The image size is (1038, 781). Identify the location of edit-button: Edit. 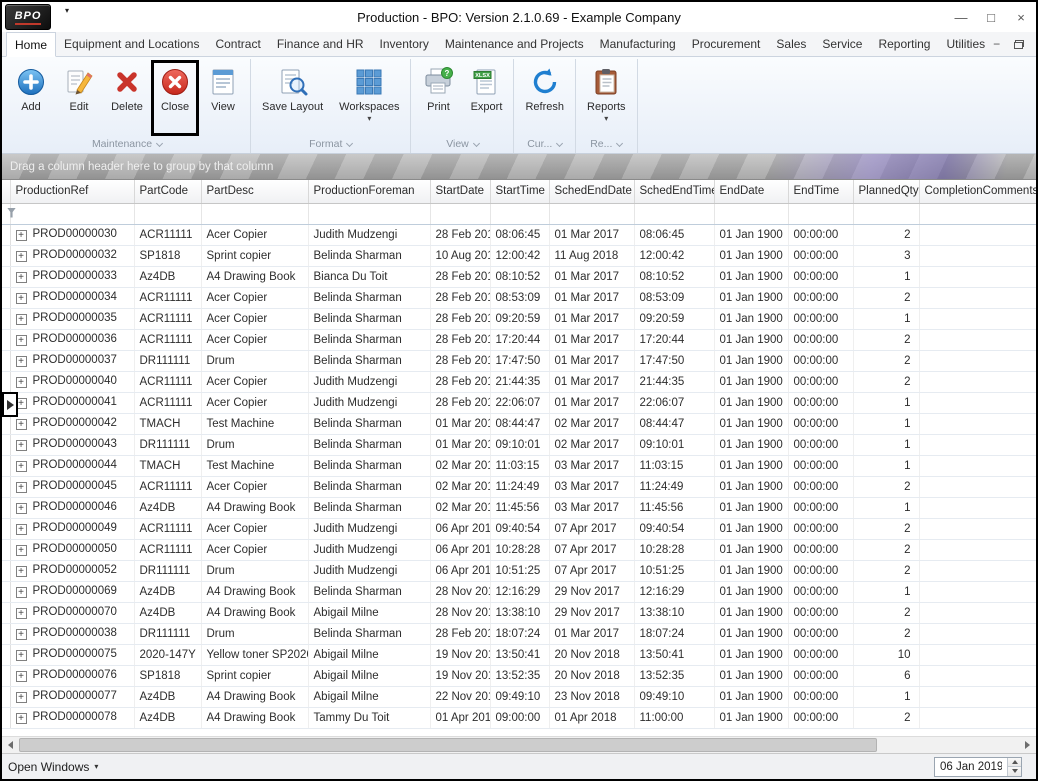
(79, 98).